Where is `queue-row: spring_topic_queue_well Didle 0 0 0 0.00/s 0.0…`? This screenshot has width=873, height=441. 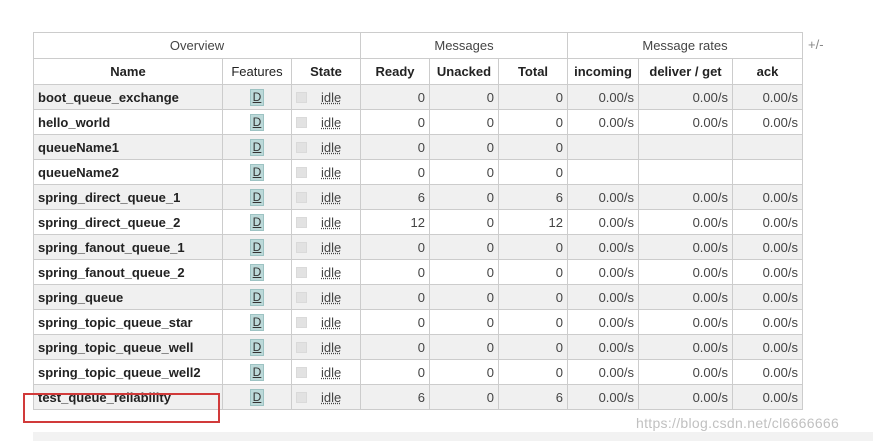
queue-row: spring_topic_queue_well Didle 0 0 0 0.00/s 0.0… is located at coordinates (418, 347).